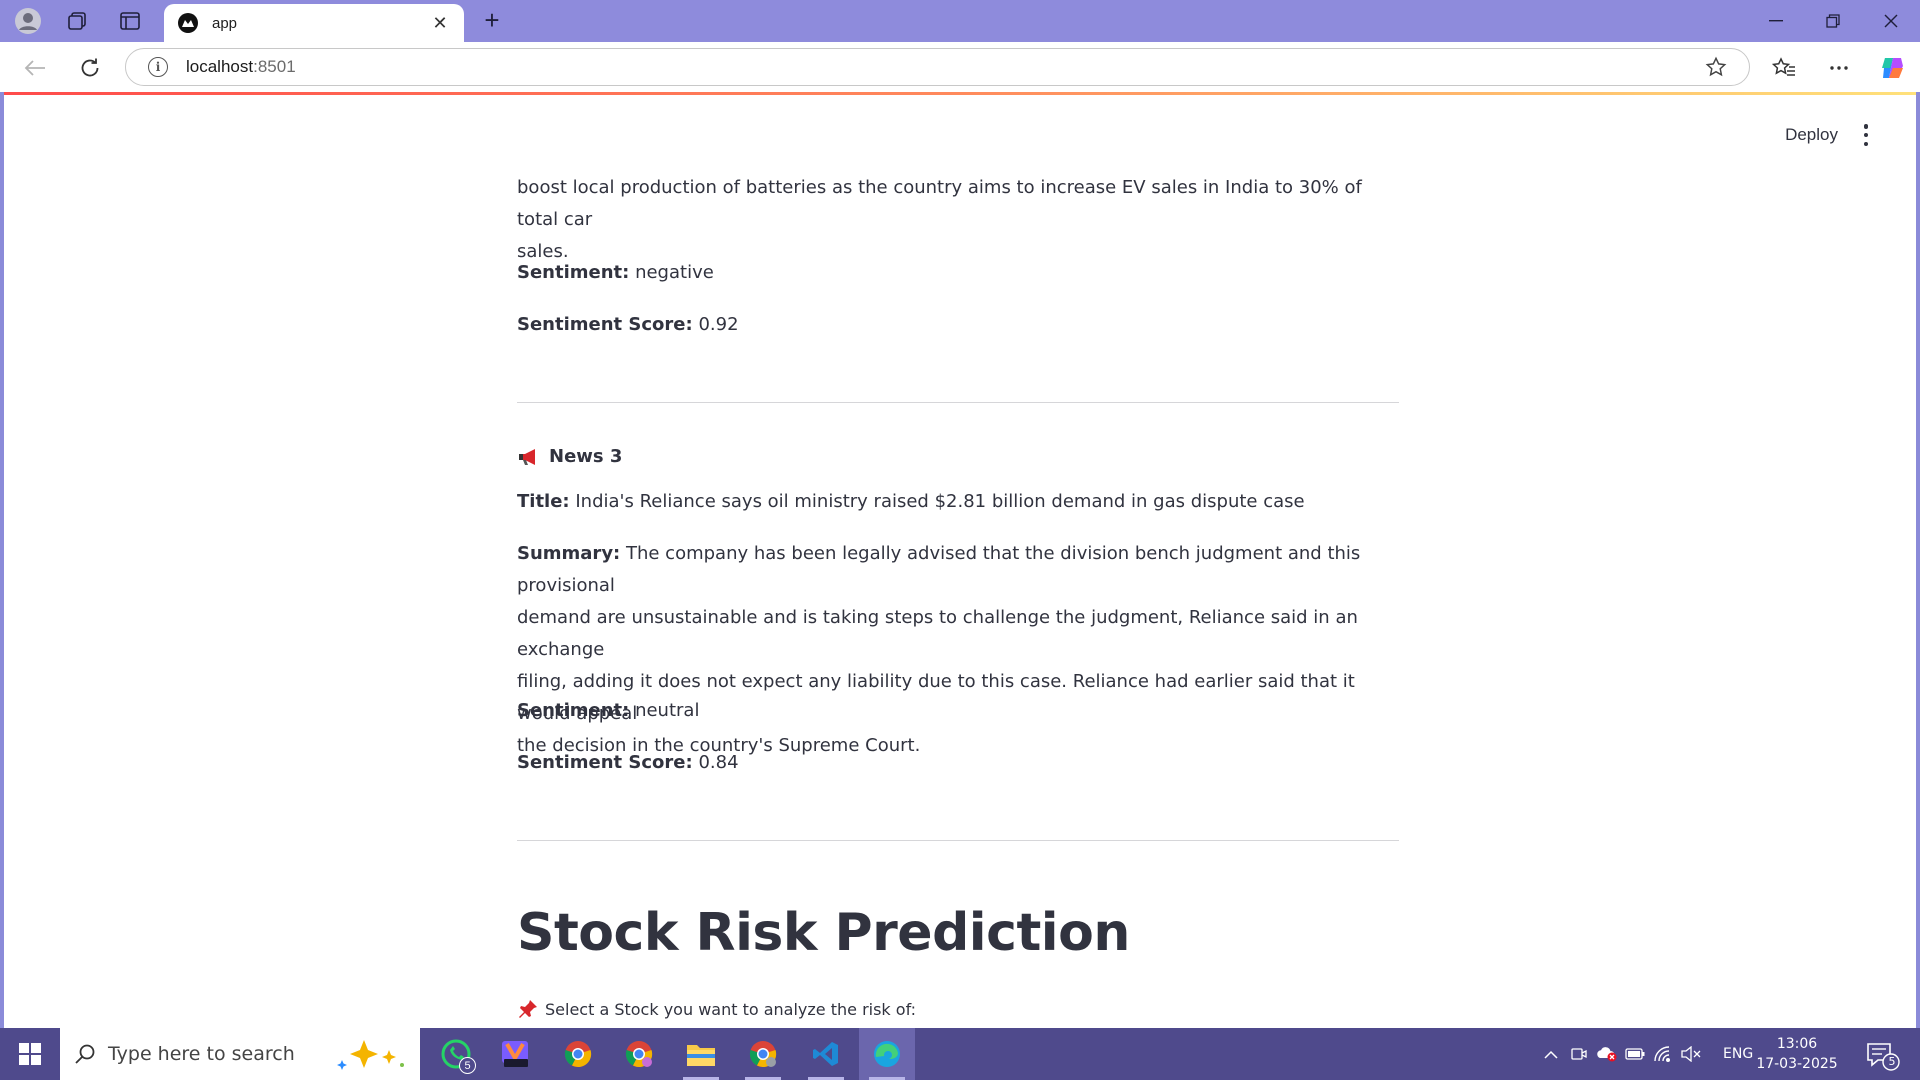 The width and height of the screenshot is (1920, 1080). I want to click on file-explorer-app-icon, so click(701, 1054).